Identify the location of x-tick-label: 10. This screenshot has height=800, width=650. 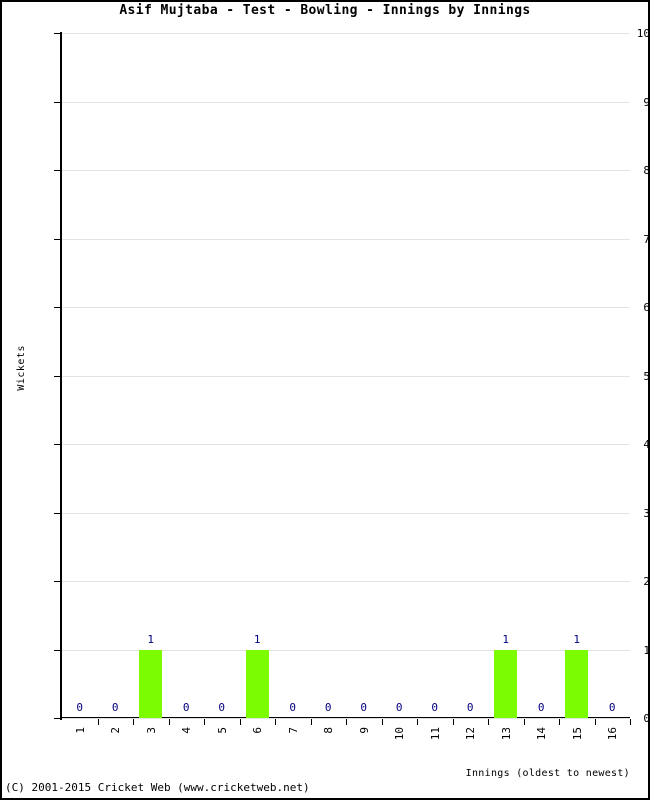
(400, 734).